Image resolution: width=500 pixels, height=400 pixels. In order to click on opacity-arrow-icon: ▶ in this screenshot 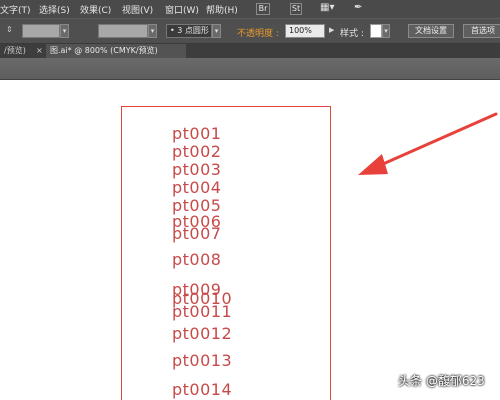, I will do `click(331, 33)`.